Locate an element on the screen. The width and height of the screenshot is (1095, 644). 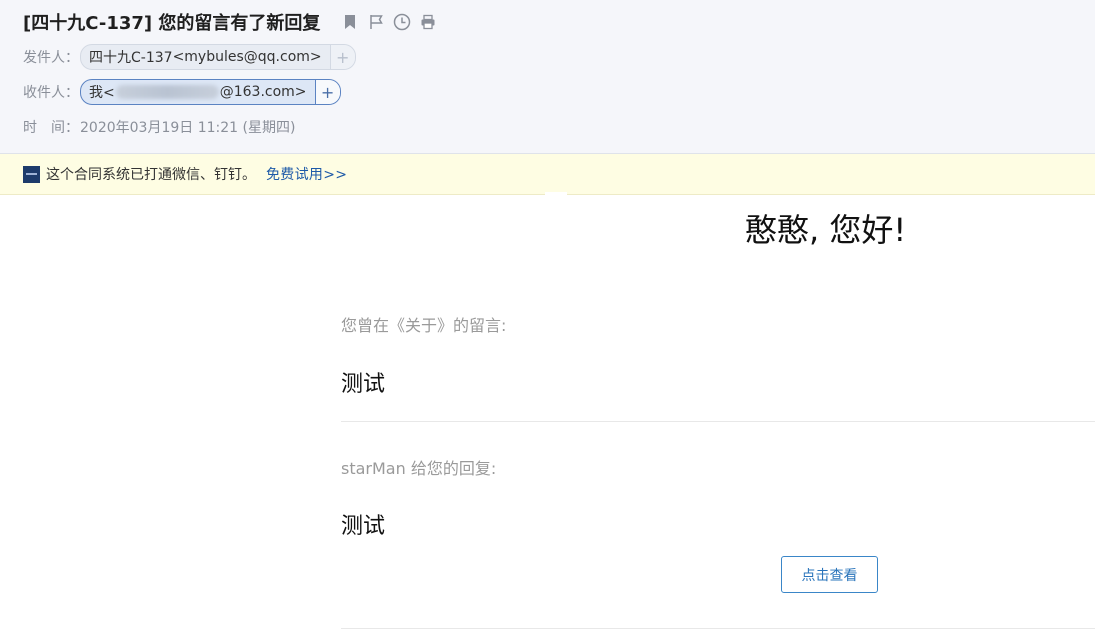
notice-notch is located at coordinates (556, 196).